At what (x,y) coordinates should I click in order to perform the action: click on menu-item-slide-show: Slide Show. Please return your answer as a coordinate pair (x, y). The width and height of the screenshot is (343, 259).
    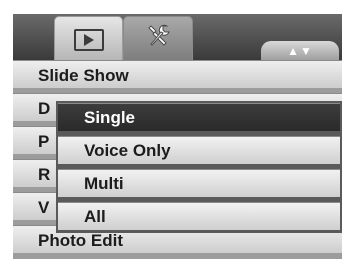
    Looking at the image, I should click on (177, 74).